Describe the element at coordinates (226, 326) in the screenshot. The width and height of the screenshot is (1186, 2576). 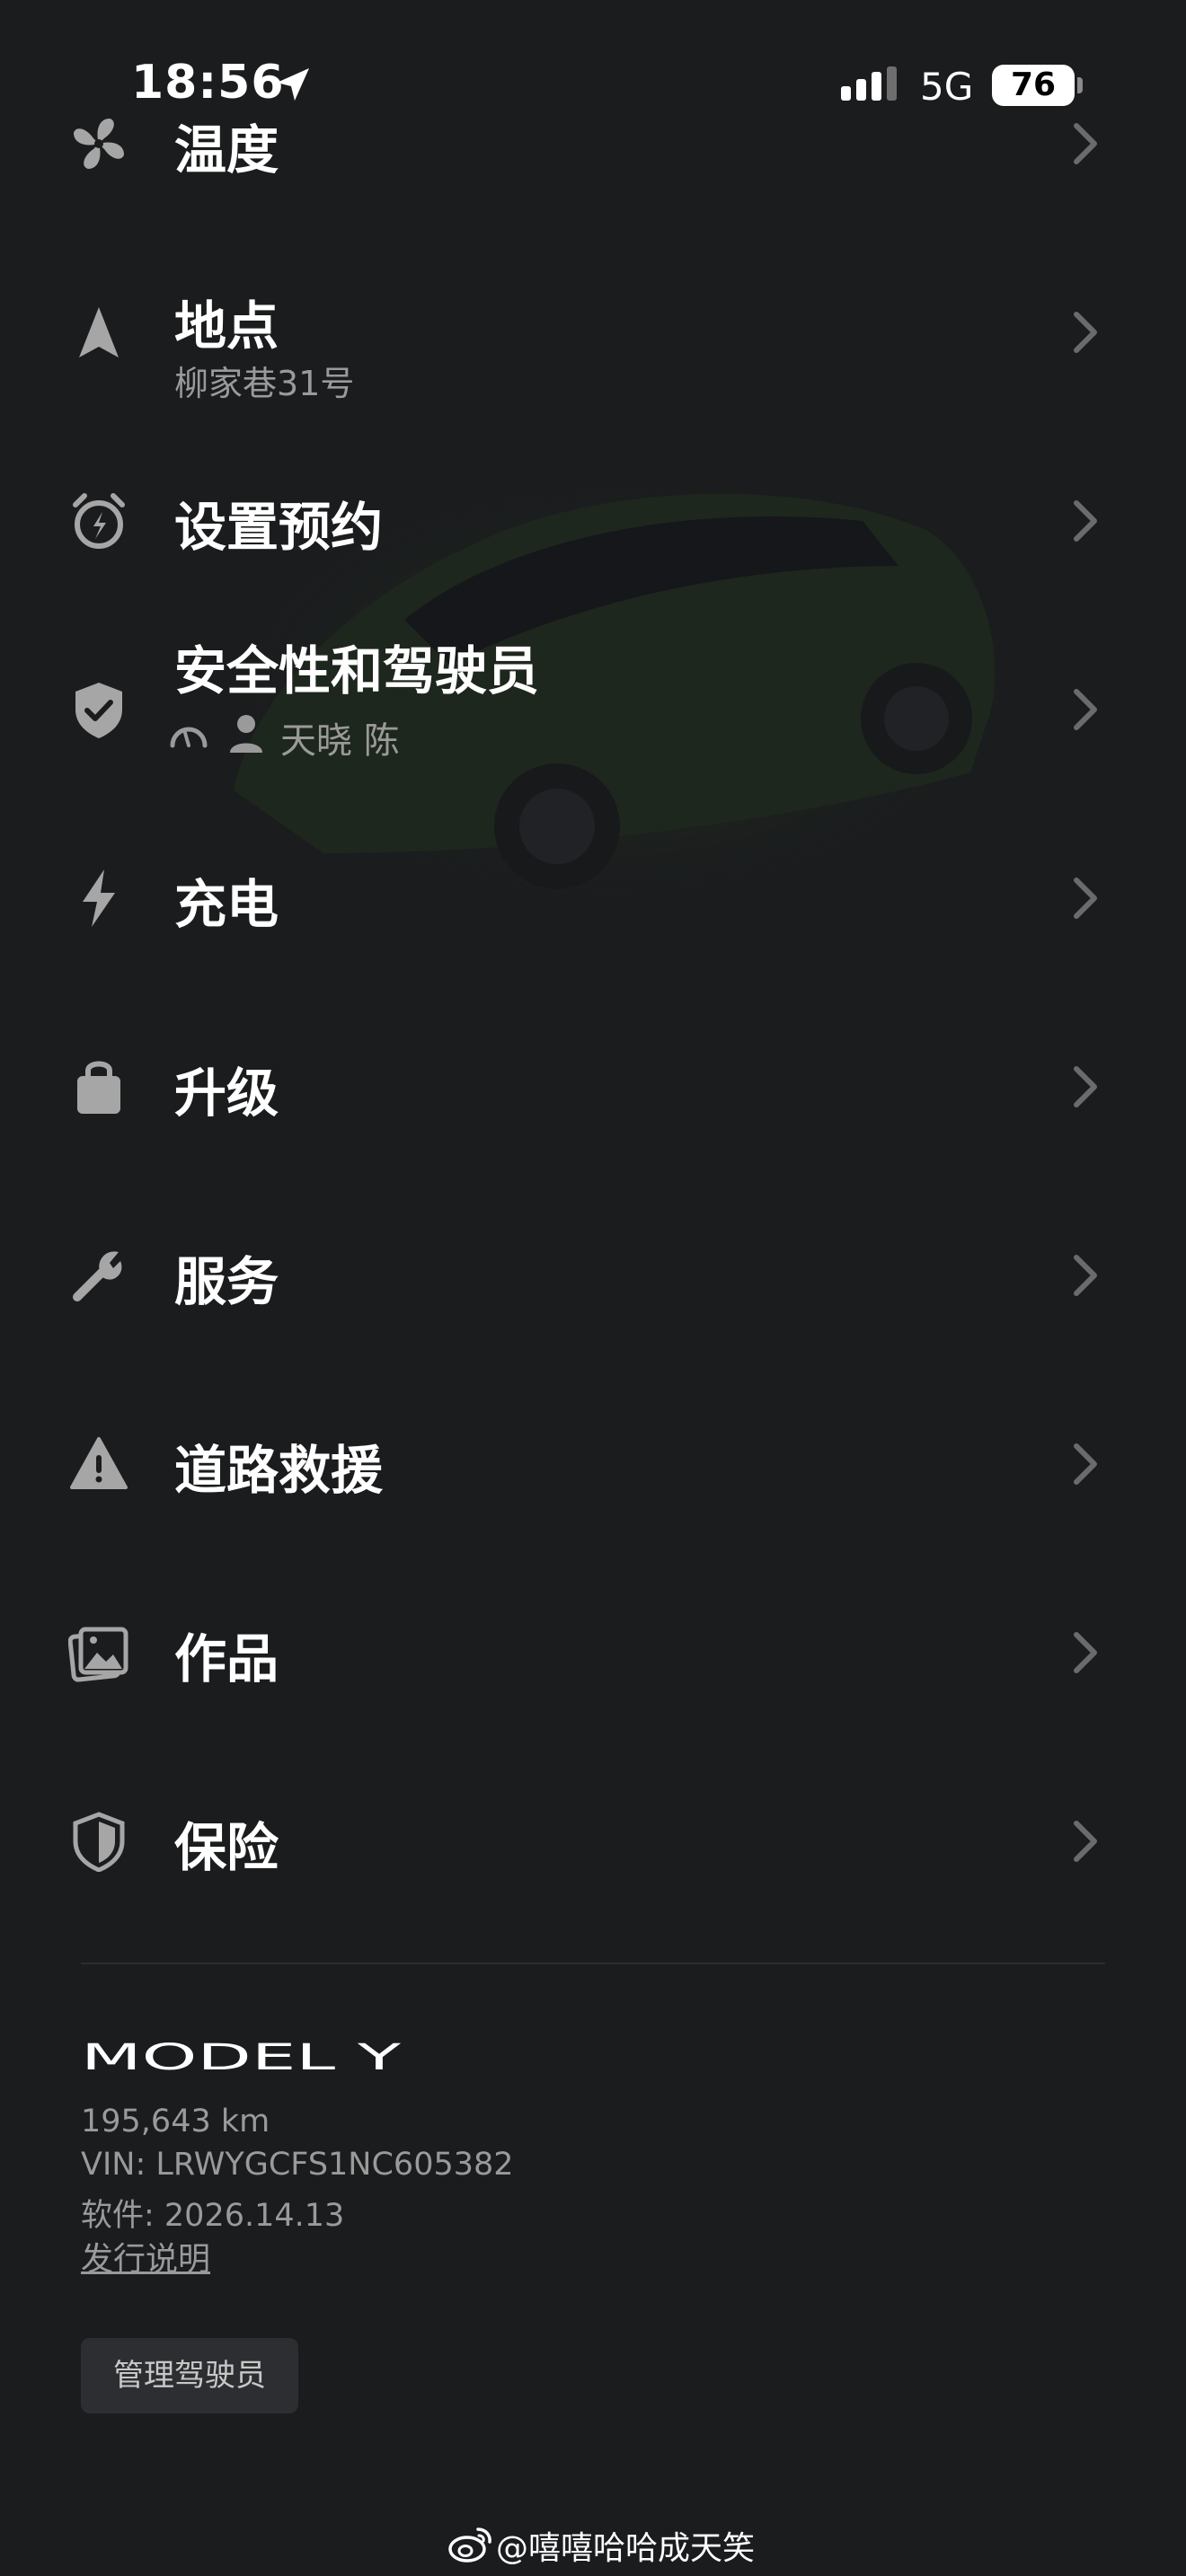
I see `menu-item-title: 地点` at that location.